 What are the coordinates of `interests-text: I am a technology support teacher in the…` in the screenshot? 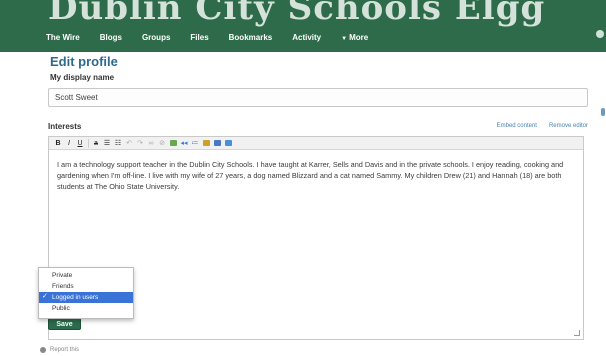 It's located at (317, 175).